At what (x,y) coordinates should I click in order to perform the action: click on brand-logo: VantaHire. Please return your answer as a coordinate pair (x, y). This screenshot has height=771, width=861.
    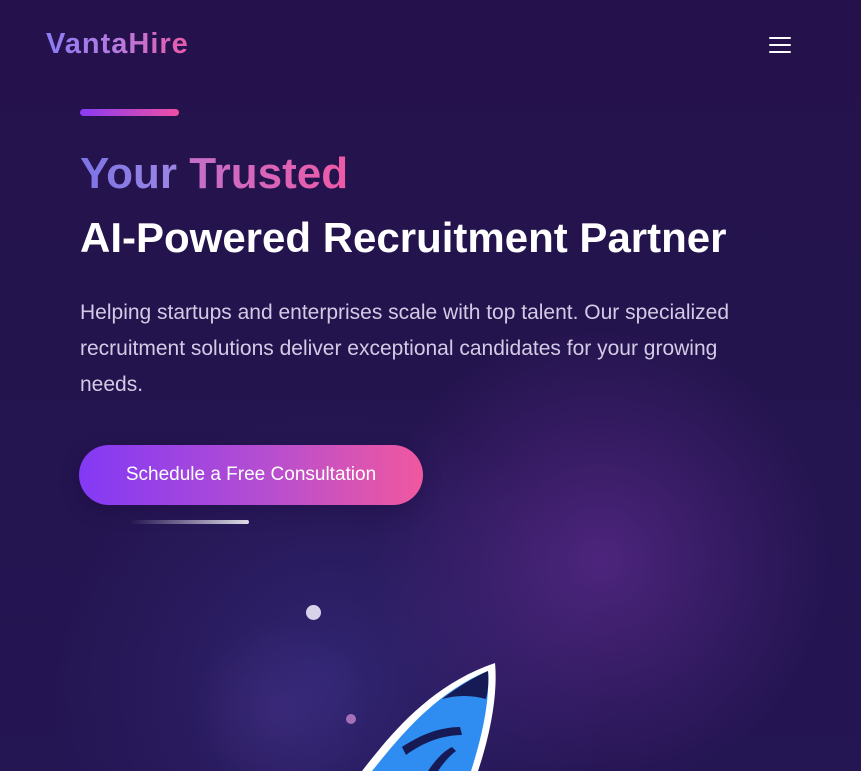
    Looking at the image, I should click on (117, 44).